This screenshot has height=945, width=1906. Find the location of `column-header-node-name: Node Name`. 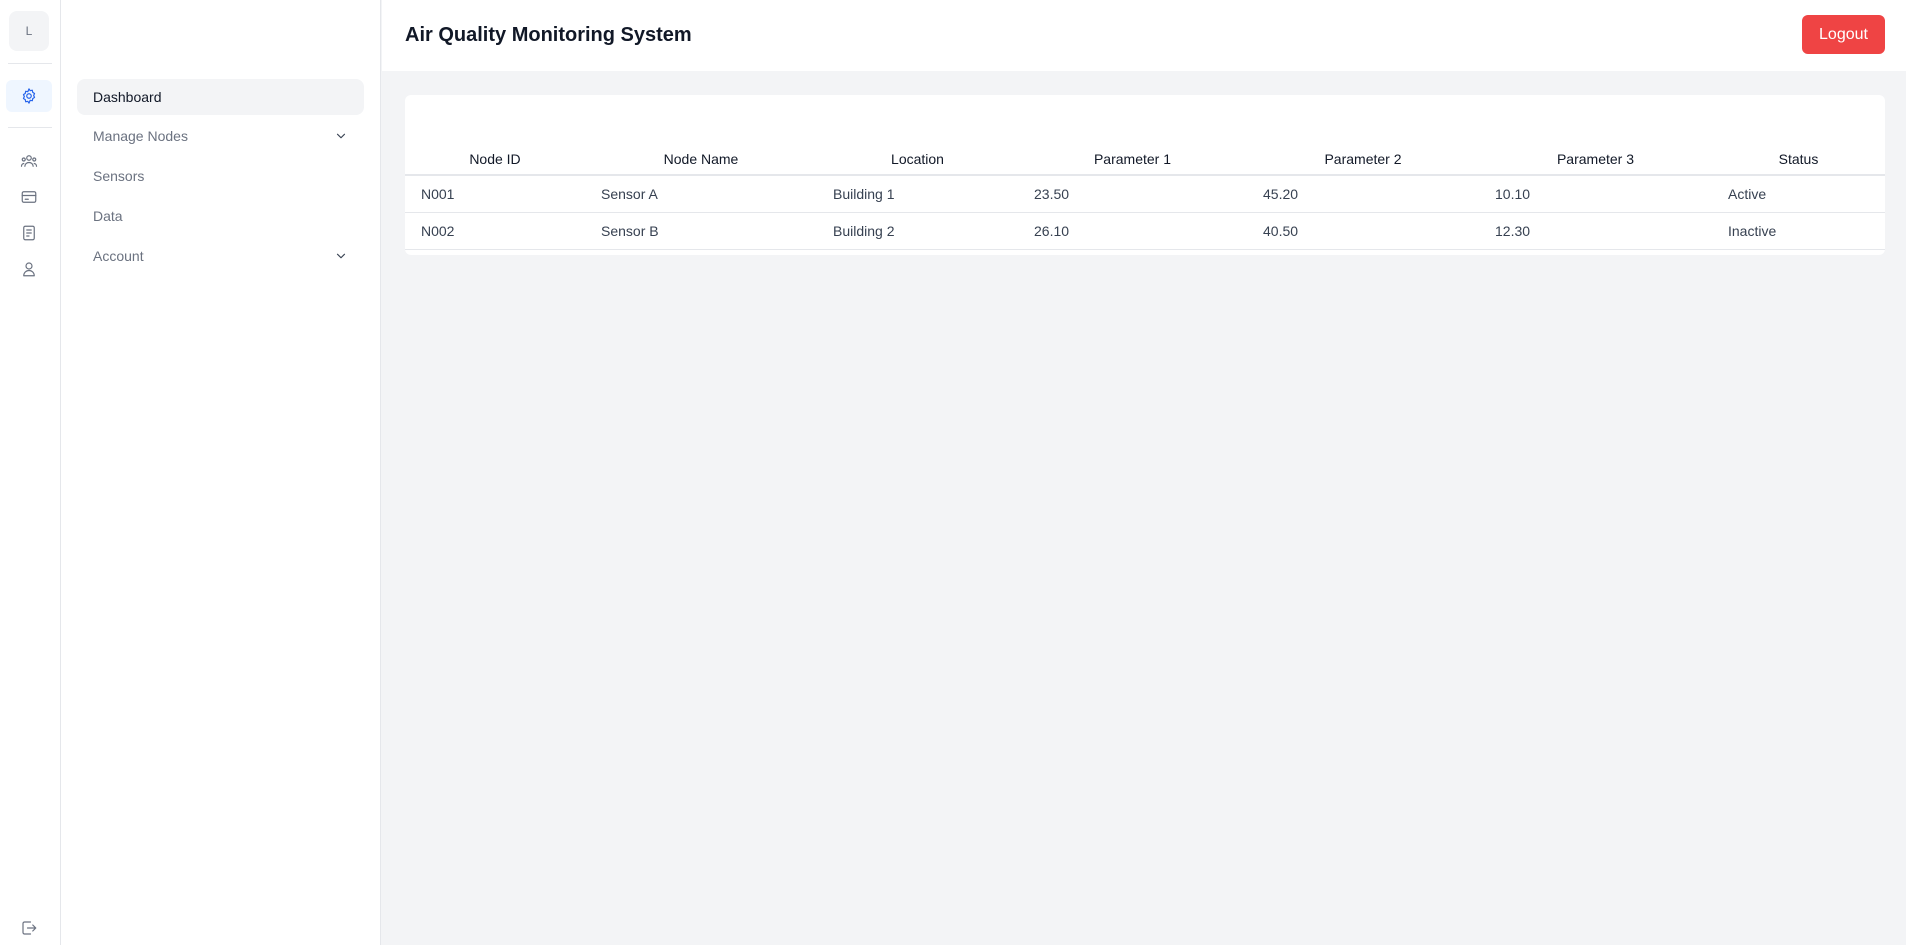

column-header-node-name: Node Name is located at coordinates (701, 159).